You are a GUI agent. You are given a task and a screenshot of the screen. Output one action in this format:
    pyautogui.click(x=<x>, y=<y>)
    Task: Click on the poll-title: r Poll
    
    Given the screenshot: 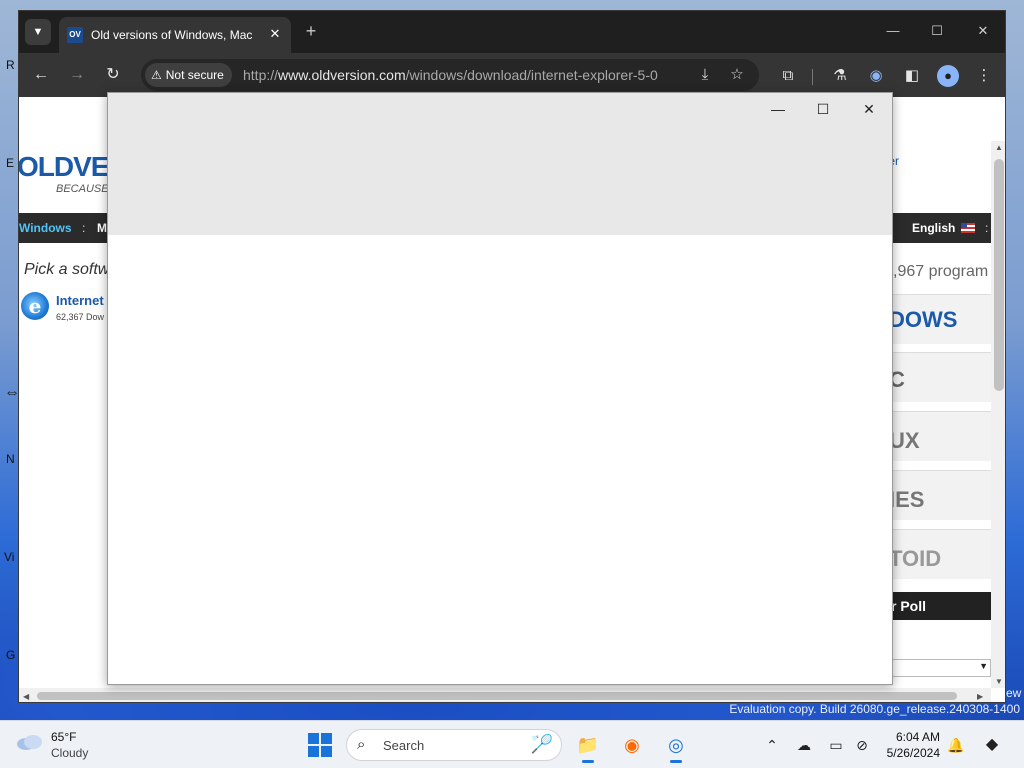 What is the action you would take?
    pyautogui.click(x=909, y=606)
    